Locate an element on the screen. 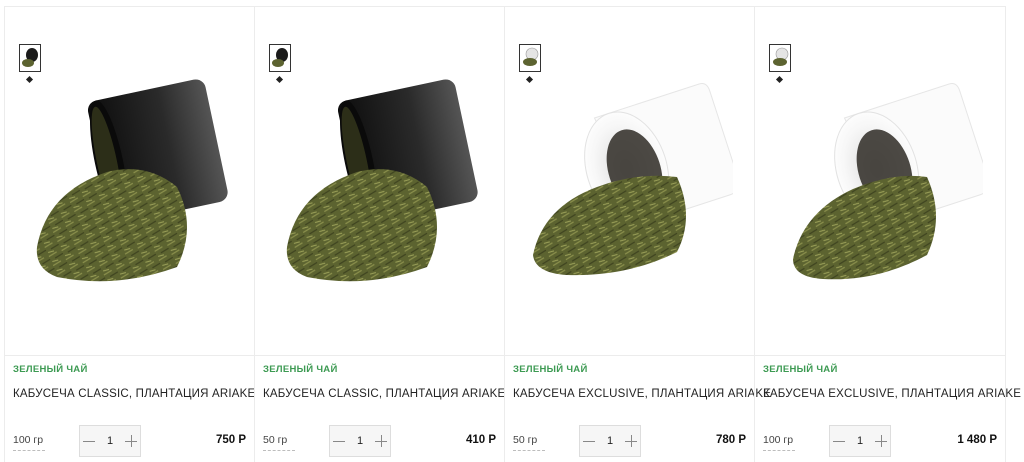 The width and height of the screenshot is (1024, 462). product-price: 750 Р is located at coordinates (230, 440).